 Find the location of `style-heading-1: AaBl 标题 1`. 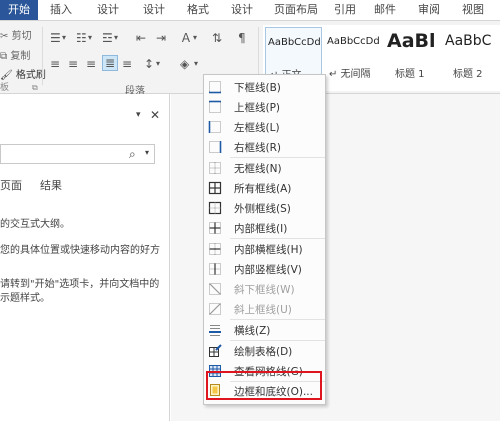

style-heading-1: AaBl 标题 1 is located at coordinates (412, 56).